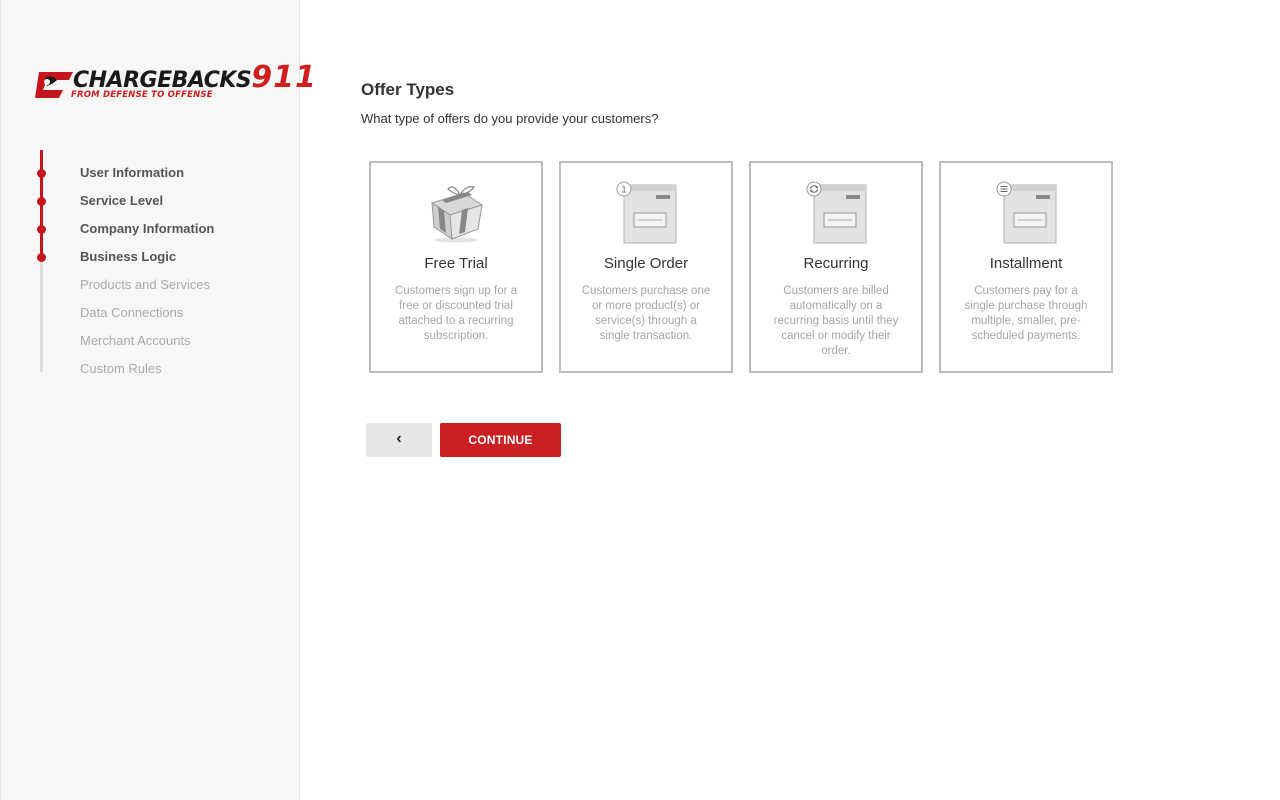 The image size is (1280, 800). What do you see at coordinates (41, 229) in the screenshot?
I see `step-dot-company-information` at bounding box center [41, 229].